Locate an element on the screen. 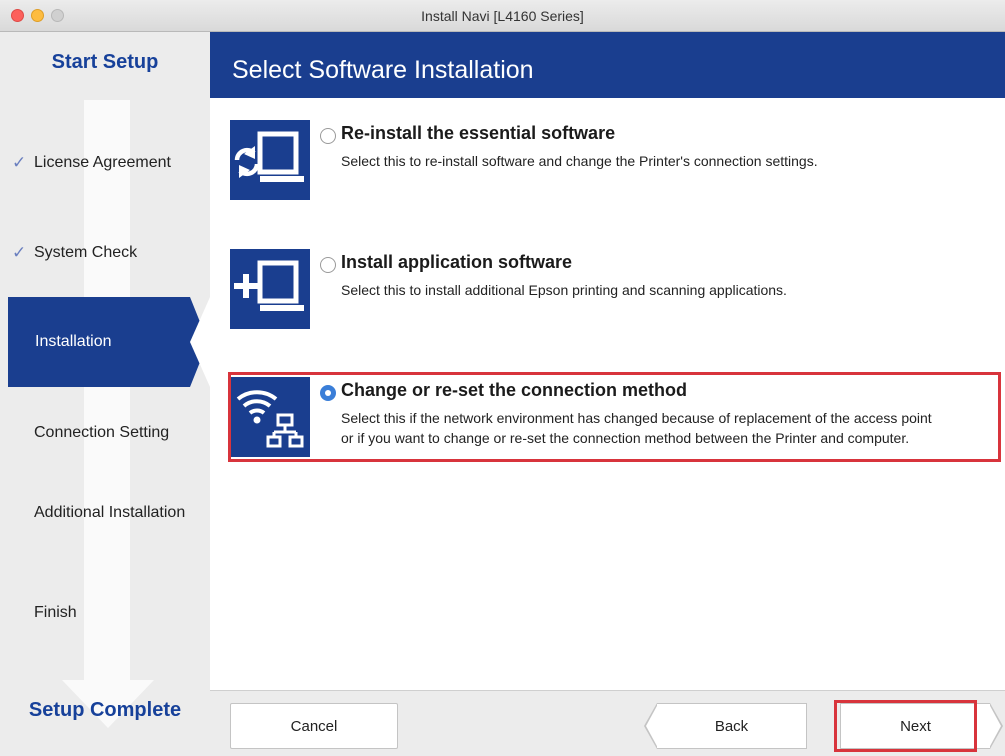 The width and height of the screenshot is (1005, 756). step-installation-active: Installation is located at coordinates (108, 342).